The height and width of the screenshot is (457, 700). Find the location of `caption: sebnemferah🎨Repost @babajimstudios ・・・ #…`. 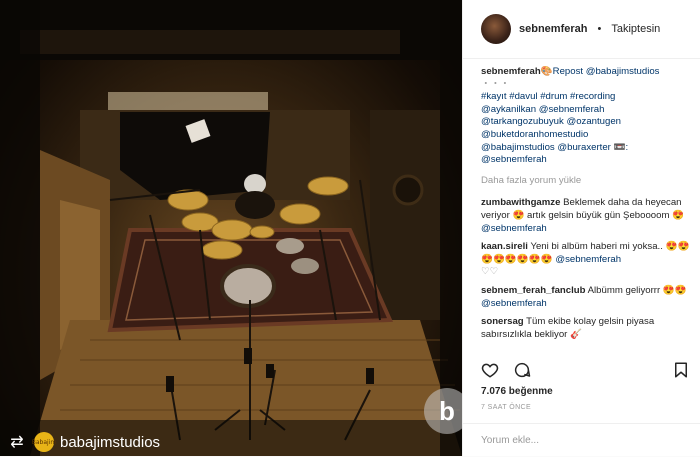

caption: sebnemferah🎨Repost @babajimstudios ・・・ #… is located at coordinates (587, 116).